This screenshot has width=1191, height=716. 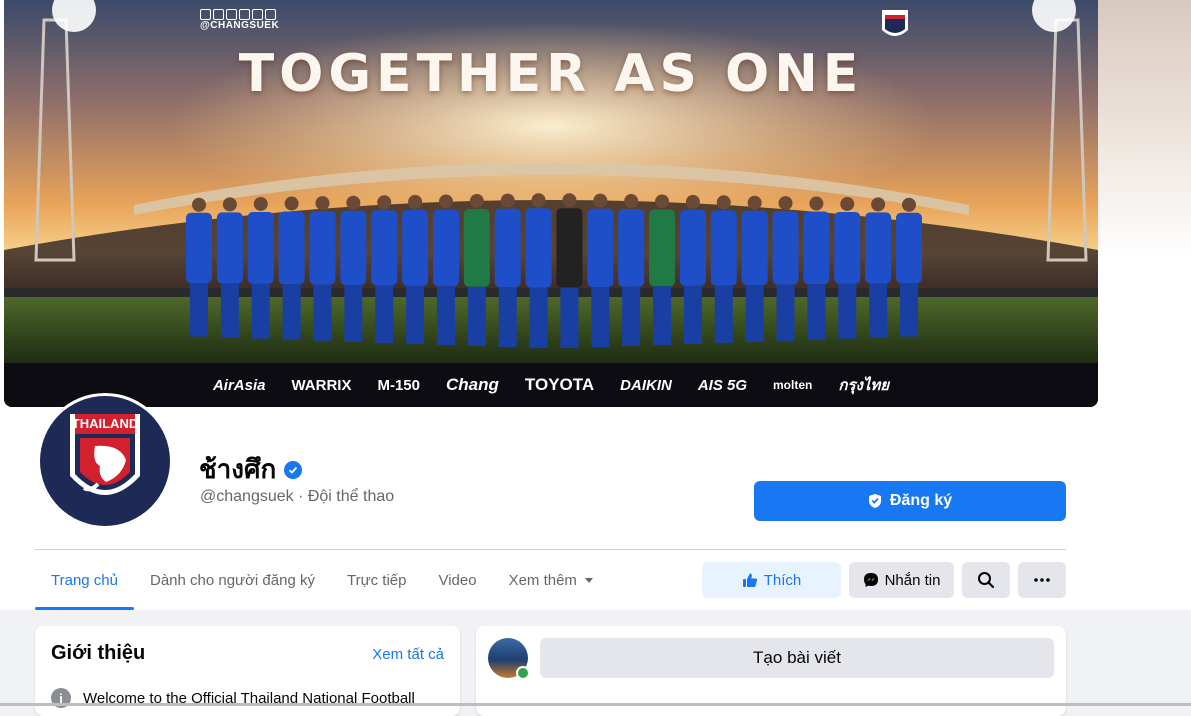 I want to click on cover-handle: @CHANGSUEK, so click(x=240, y=25).